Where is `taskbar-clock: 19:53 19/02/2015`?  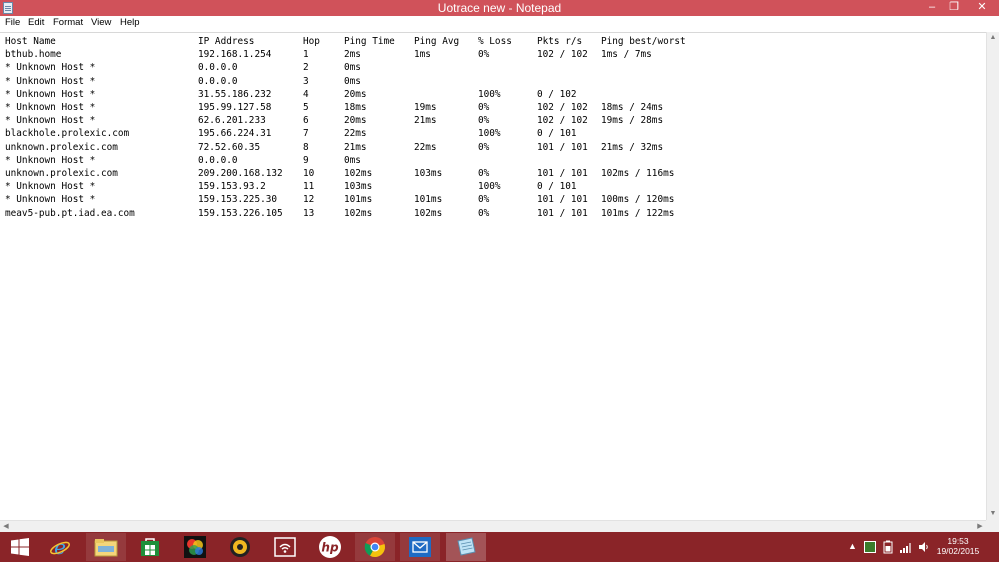
taskbar-clock: 19:53 19/02/2015 is located at coordinates (958, 546).